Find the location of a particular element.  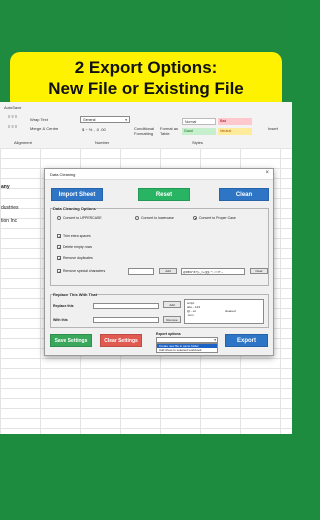

remove-pair-button: Remove is located at coordinates (172, 319).